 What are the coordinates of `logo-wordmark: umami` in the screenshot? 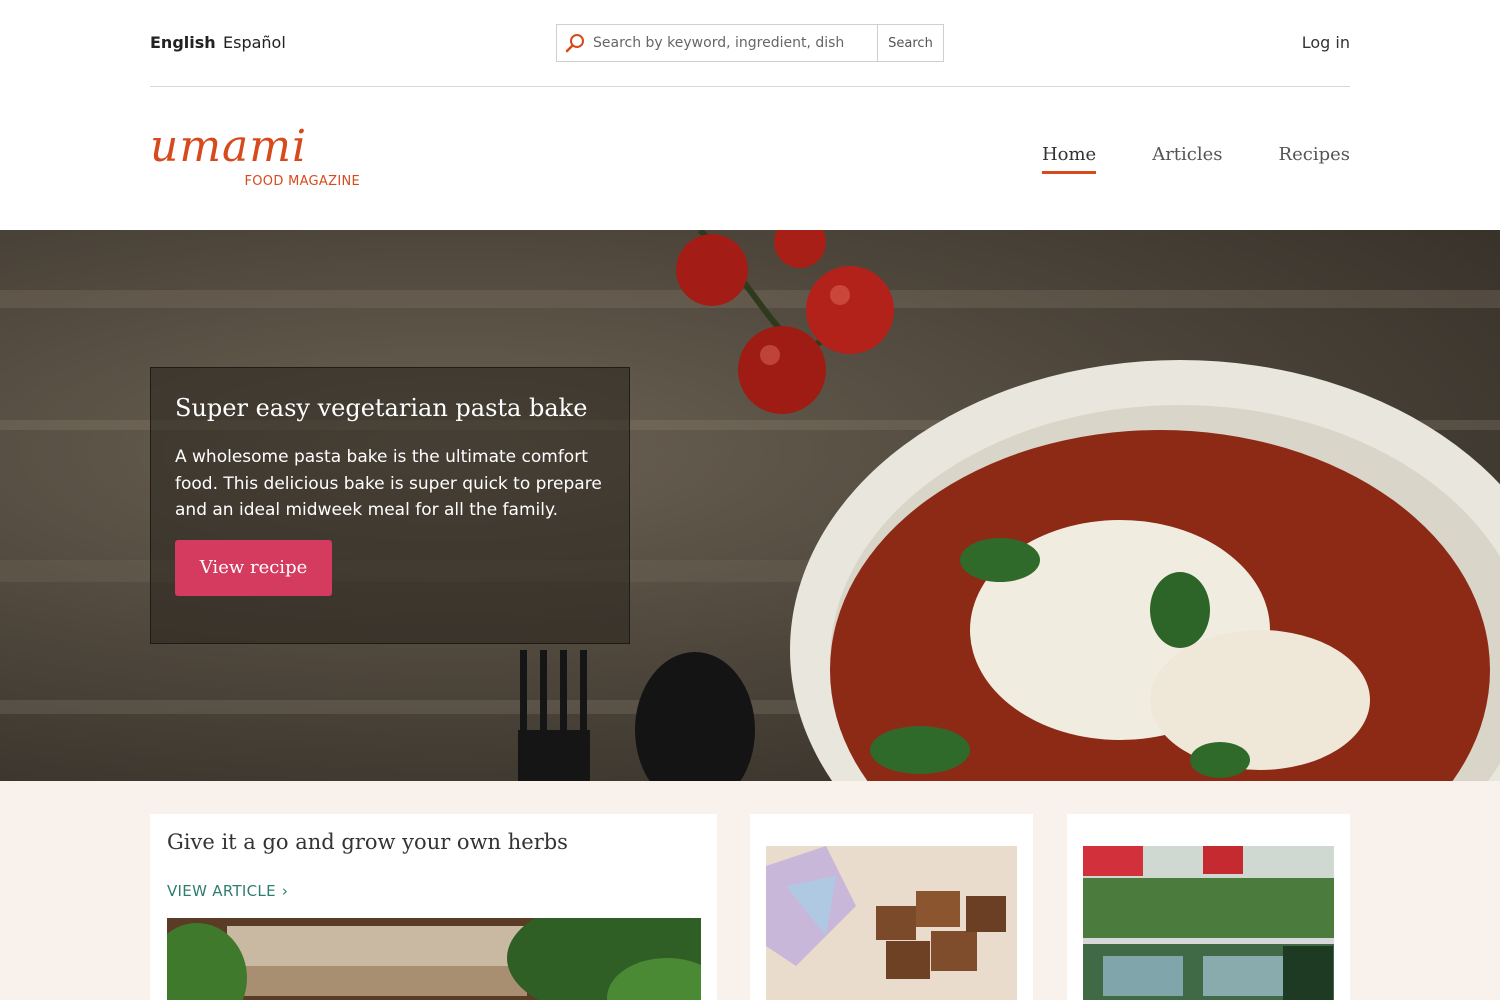 It's located at (229, 146).